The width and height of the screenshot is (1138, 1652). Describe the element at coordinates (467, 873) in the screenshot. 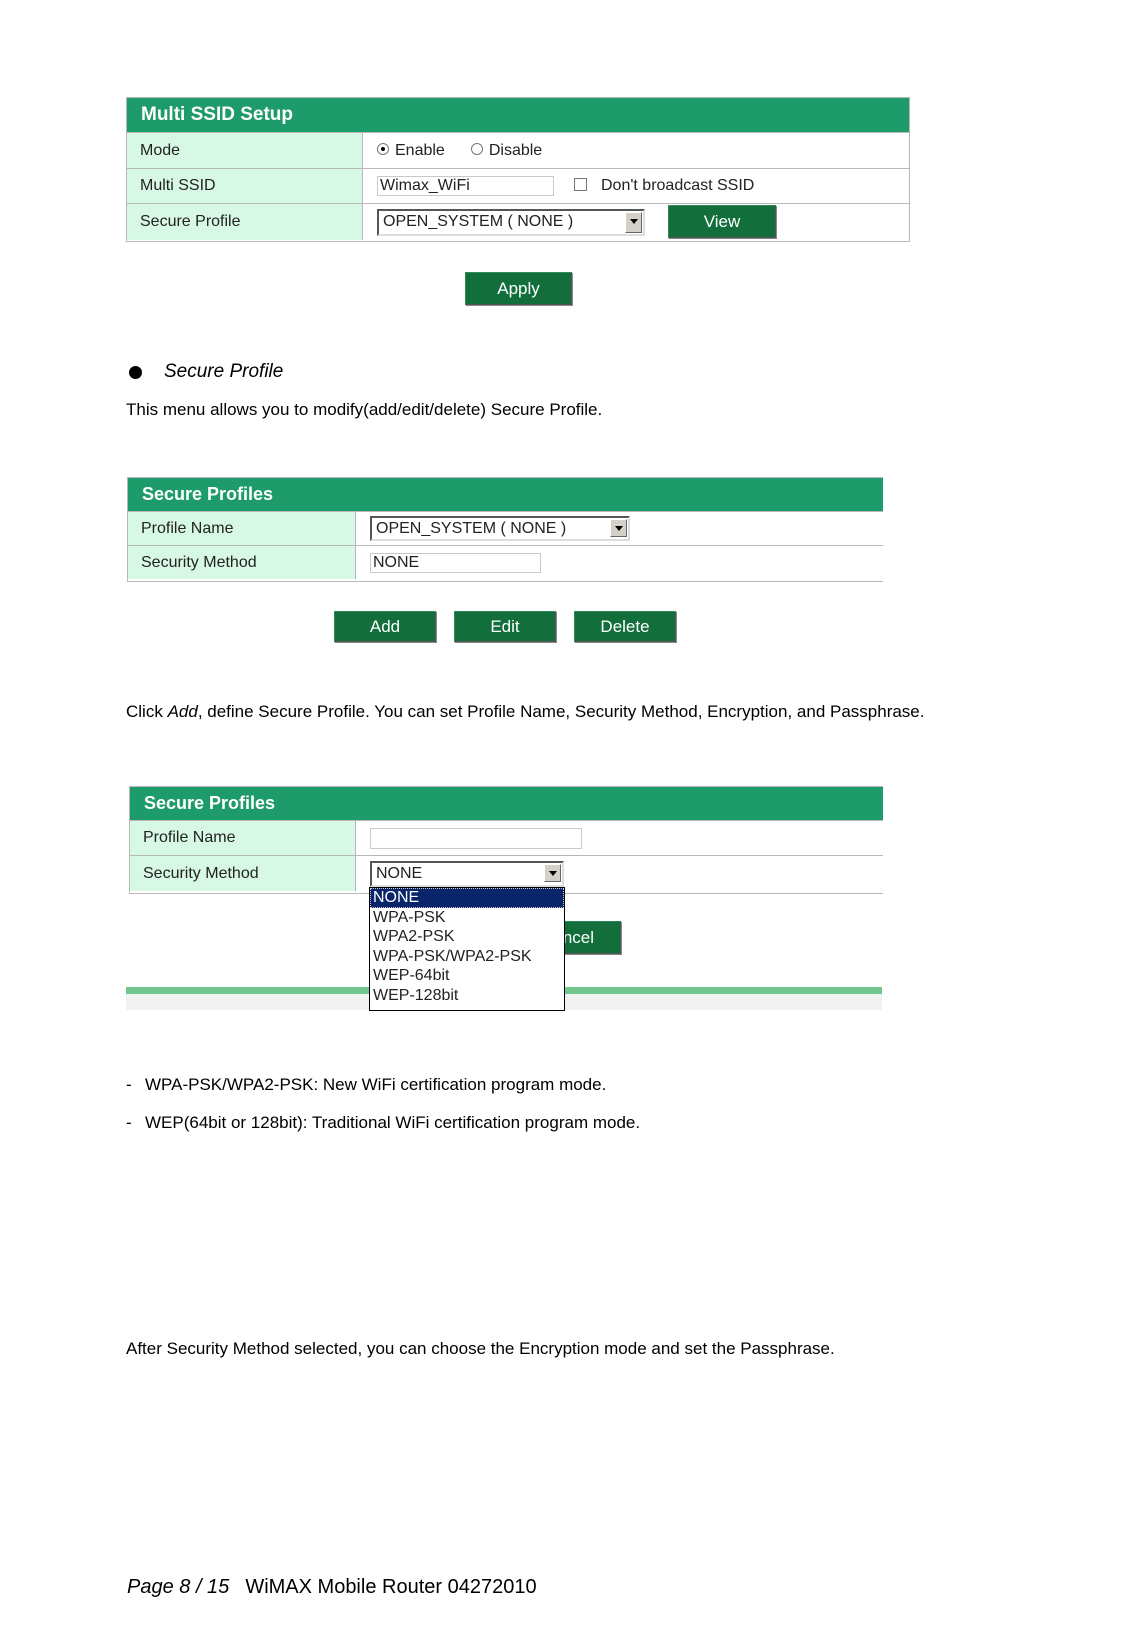

I see `security-method-select: NONE` at that location.